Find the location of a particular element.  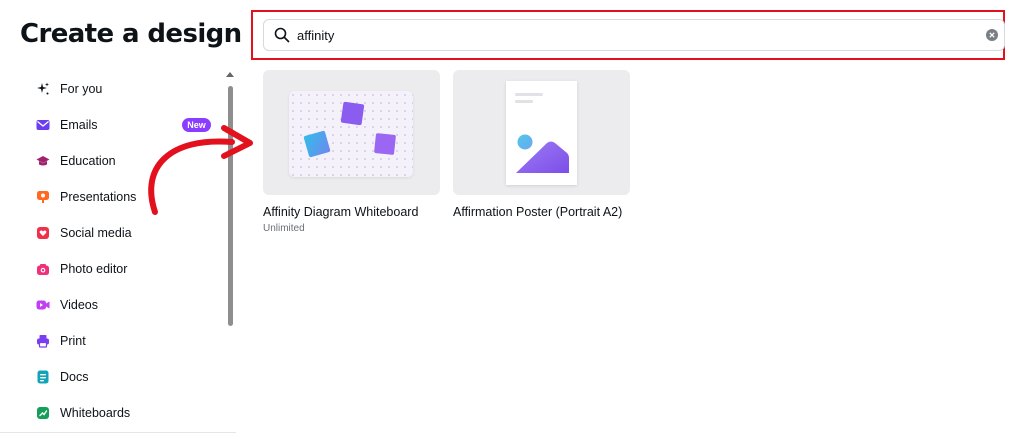

purple-square is located at coordinates (352, 113).